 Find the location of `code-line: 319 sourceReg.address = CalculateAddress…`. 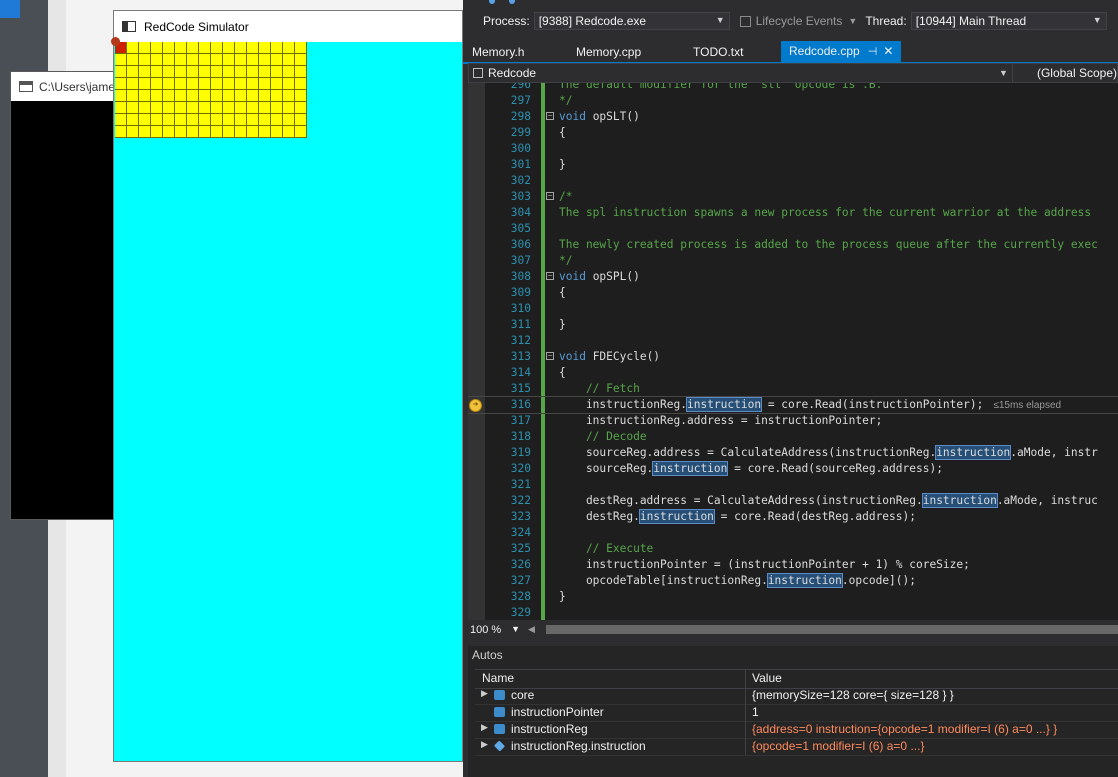

code-line: 319 sourceReg.address = CalculateAddress… is located at coordinates (793, 453).